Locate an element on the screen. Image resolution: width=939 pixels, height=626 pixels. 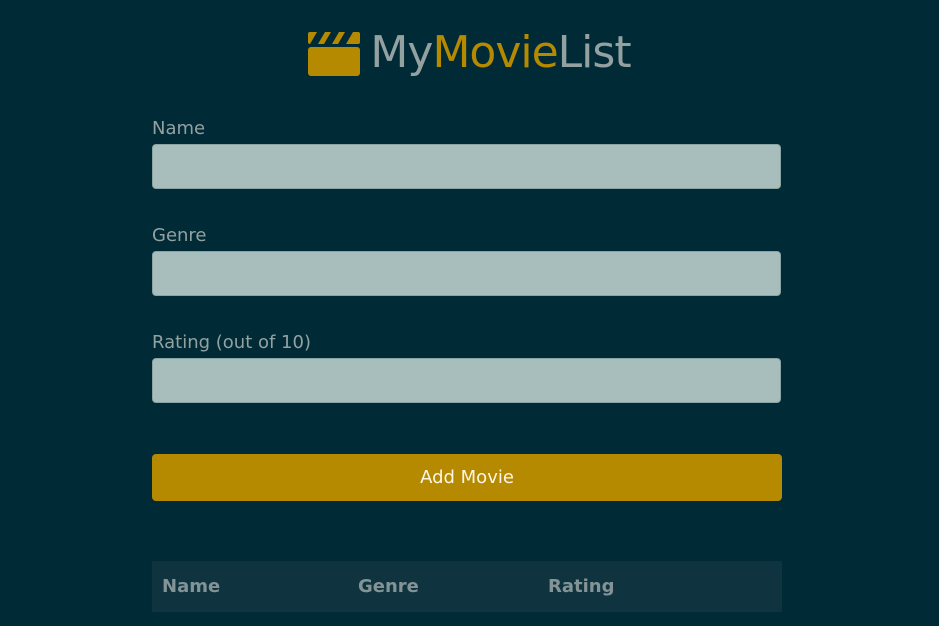
name-input is located at coordinates (466, 166).